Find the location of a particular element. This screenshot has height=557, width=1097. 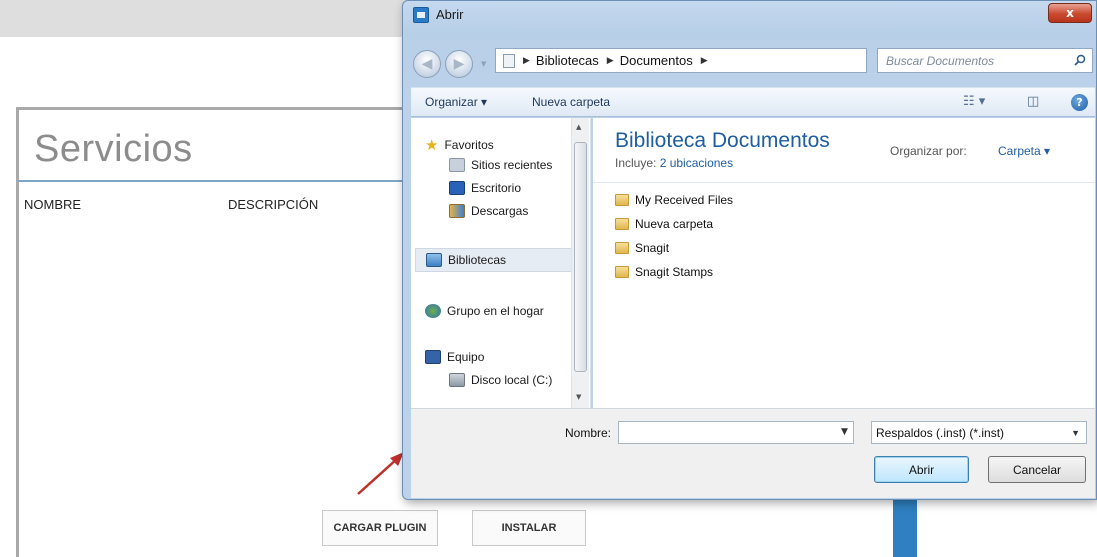

title-divider is located at coordinates (218, 181).